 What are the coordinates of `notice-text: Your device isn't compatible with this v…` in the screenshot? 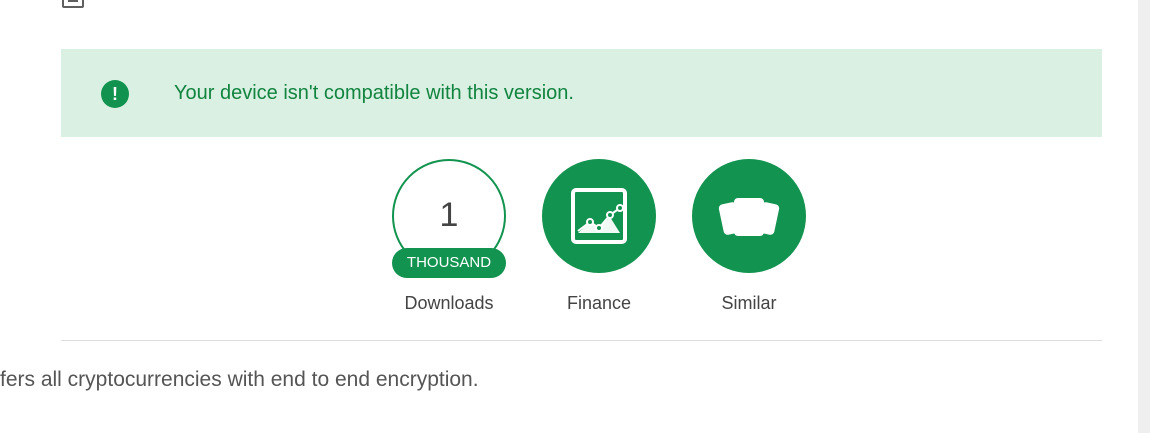 It's located at (374, 93).